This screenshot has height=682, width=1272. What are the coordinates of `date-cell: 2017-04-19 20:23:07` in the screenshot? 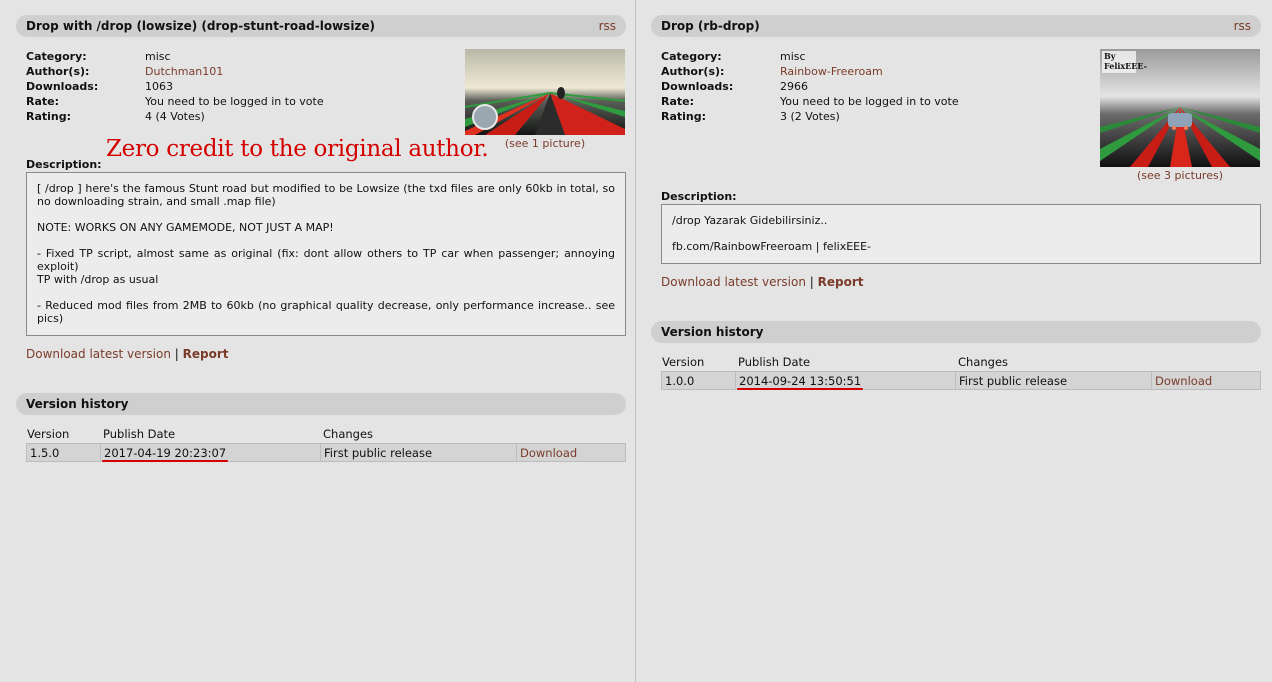 It's located at (211, 453).